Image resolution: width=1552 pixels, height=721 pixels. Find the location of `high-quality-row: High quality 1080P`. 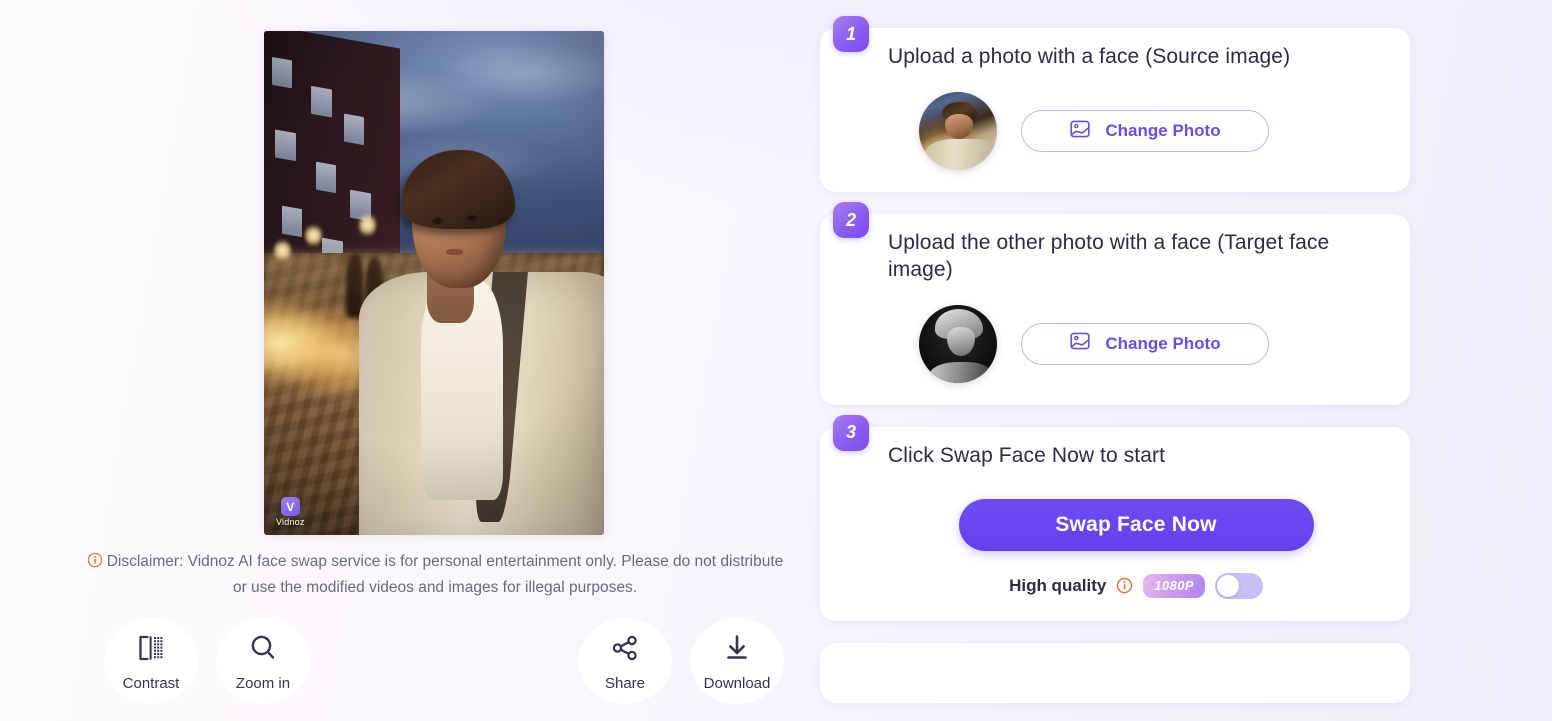

high-quality-row: High quality 1080P is located at coordinates (1136, 586).